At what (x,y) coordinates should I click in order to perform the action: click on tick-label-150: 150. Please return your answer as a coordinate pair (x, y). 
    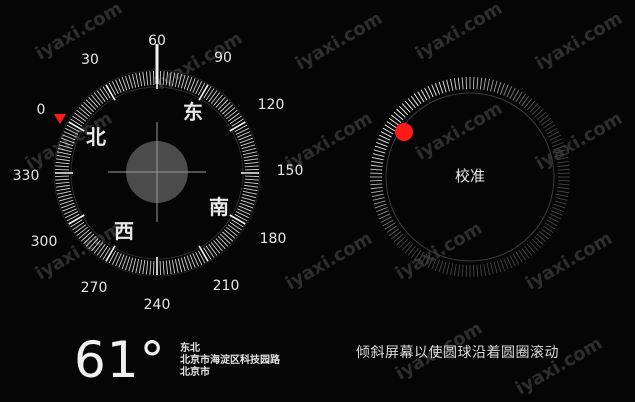
    Looking at the image, I should click on (290, 171).